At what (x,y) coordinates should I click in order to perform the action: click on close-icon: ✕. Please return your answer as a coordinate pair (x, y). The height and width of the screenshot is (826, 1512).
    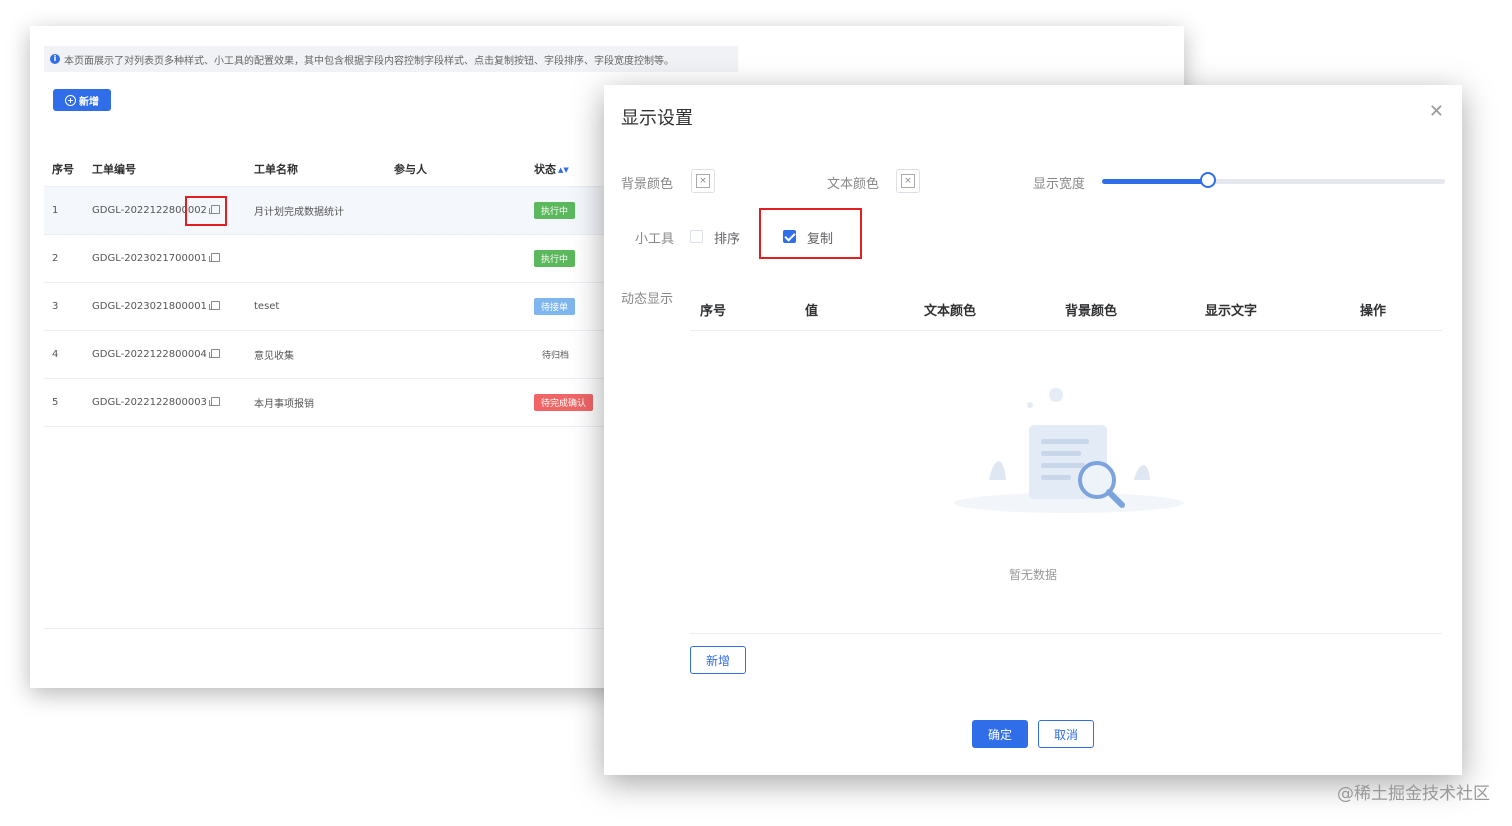
    Looking at the image, I should click on (1436, 112).